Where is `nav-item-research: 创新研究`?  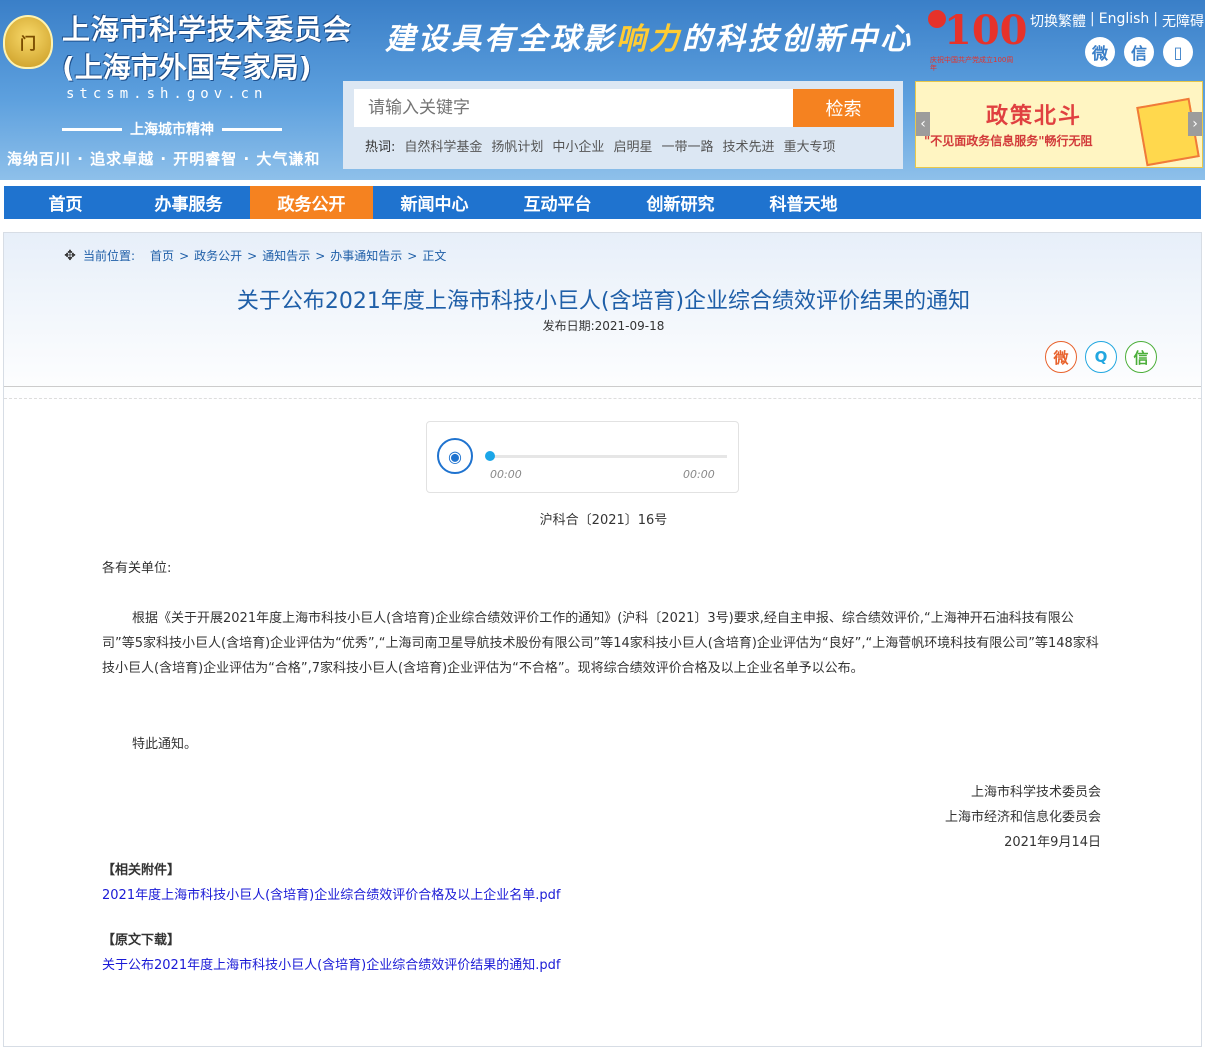 nav-item-research: 创新研究 is located at coordinates (680, 202).